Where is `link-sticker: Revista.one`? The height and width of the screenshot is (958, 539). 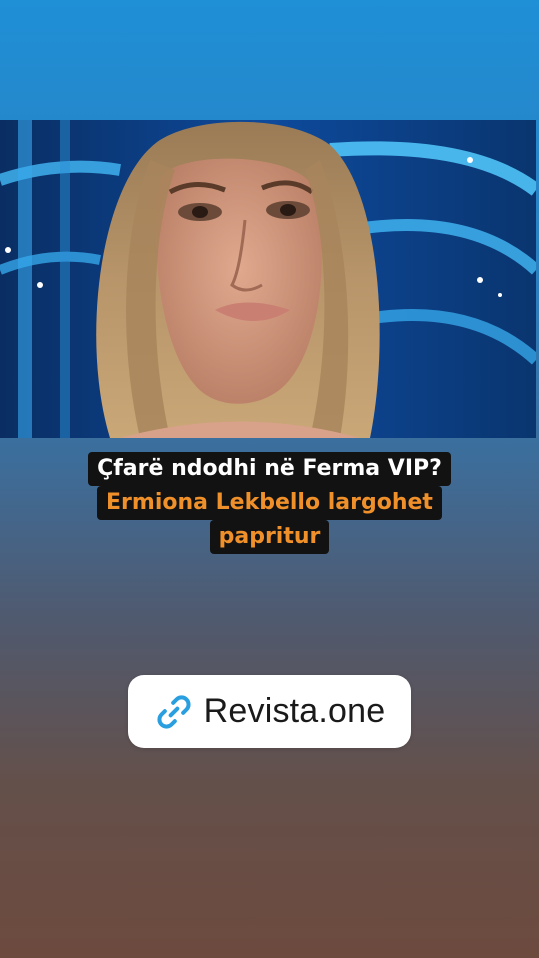
link-sticker: Revista.one is located at coordinates (269, 711).